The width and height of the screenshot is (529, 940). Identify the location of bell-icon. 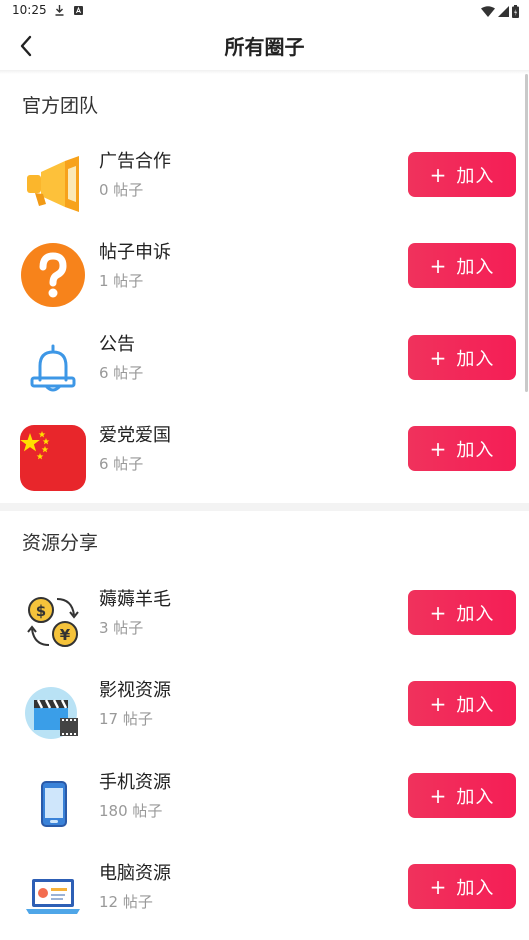
(53, 367).